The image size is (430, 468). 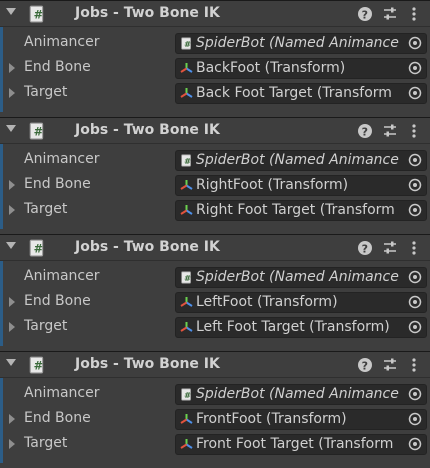 I want to click on object-field: Back Foot Target (Transform, so click(x=301, y=93).